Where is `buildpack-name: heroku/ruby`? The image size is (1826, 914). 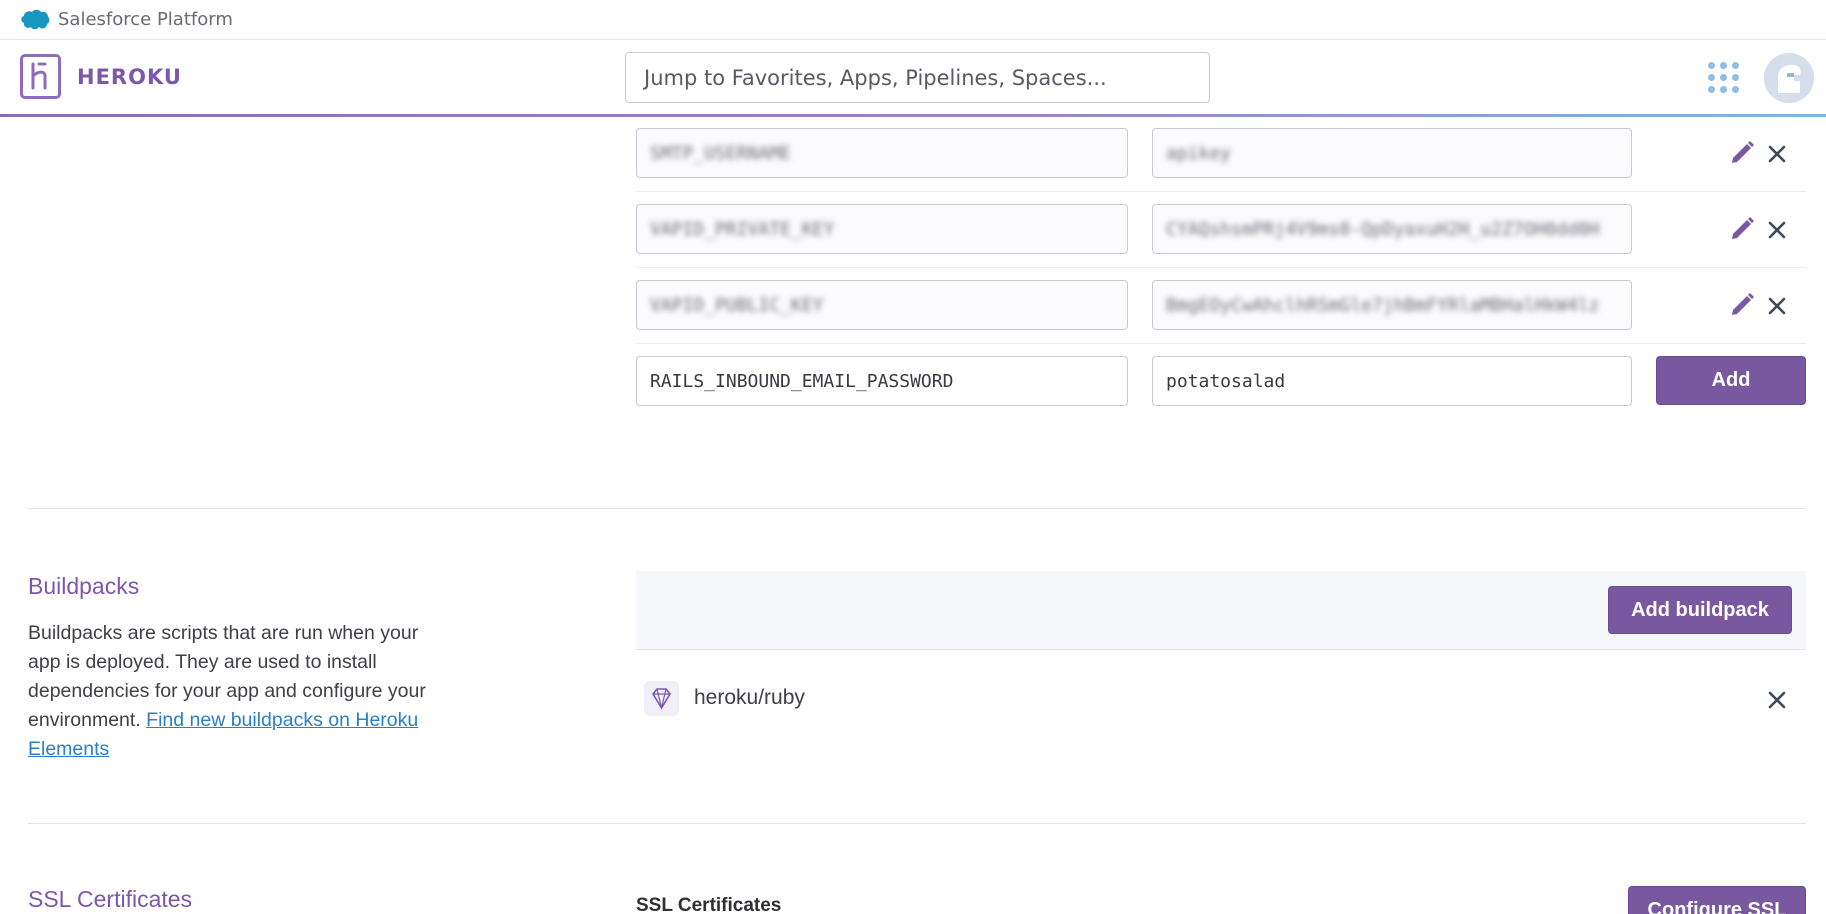
buildpack-name: heroku/ruby is located at coordinates (749, 697).